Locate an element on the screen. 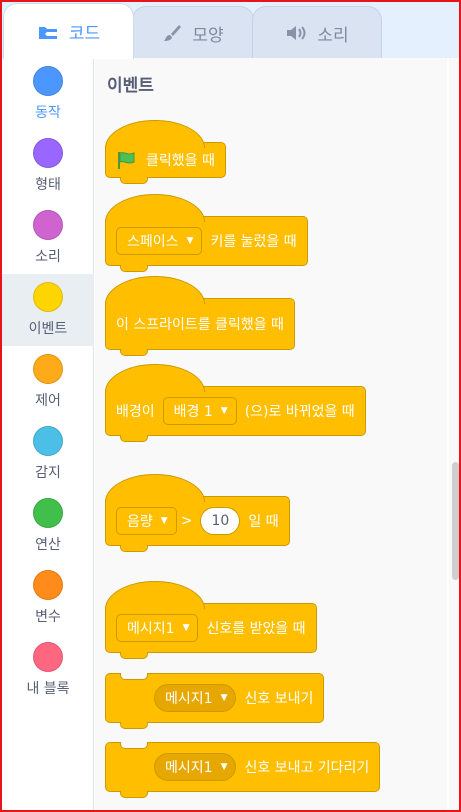 Image resolution: width=461 pixels, height=812 pixels. palette-scrollbar-thumb is located at coordinates (455, 521).